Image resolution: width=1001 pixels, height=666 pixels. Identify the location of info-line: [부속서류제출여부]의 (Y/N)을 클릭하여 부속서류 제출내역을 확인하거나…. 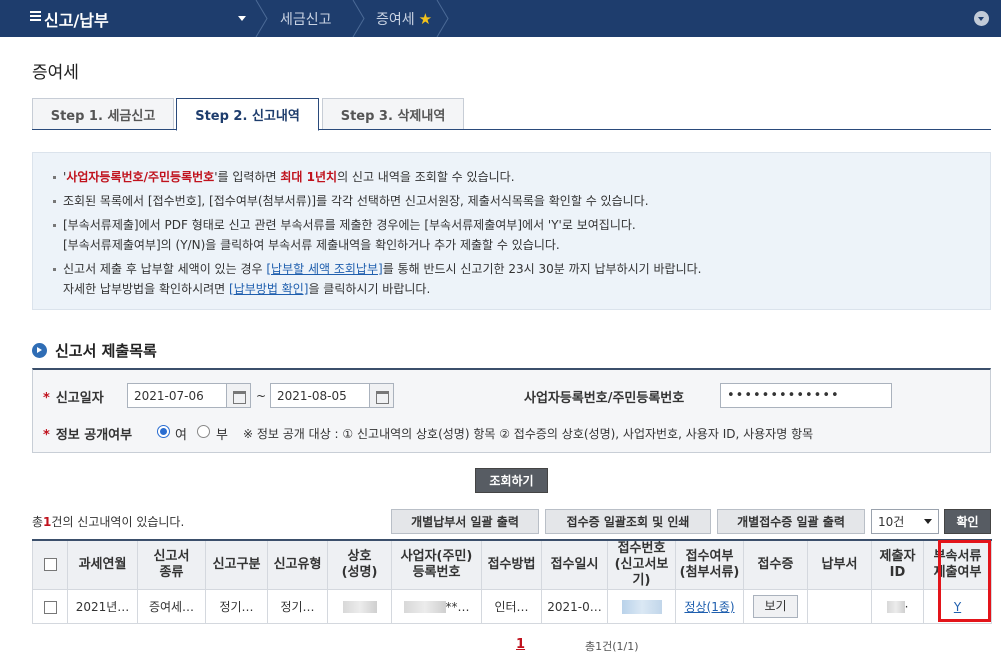
(311, 245).